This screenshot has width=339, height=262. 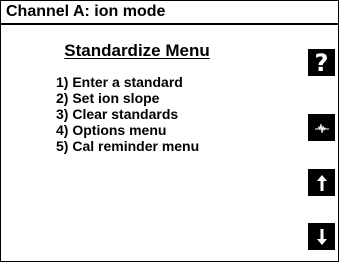 I want to click on help-icon: ?, so click(x=321, y=62).